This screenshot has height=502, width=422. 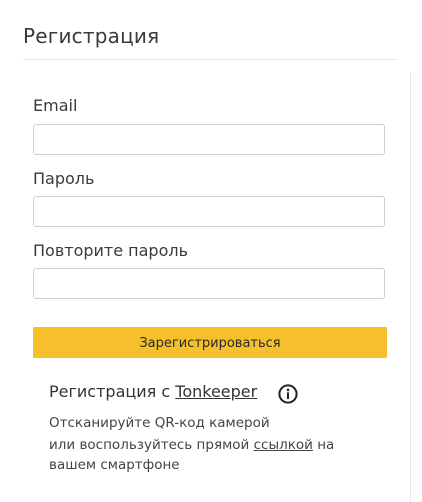 I want to click on direct-link: ссылкой, so click(x=283, y=445).